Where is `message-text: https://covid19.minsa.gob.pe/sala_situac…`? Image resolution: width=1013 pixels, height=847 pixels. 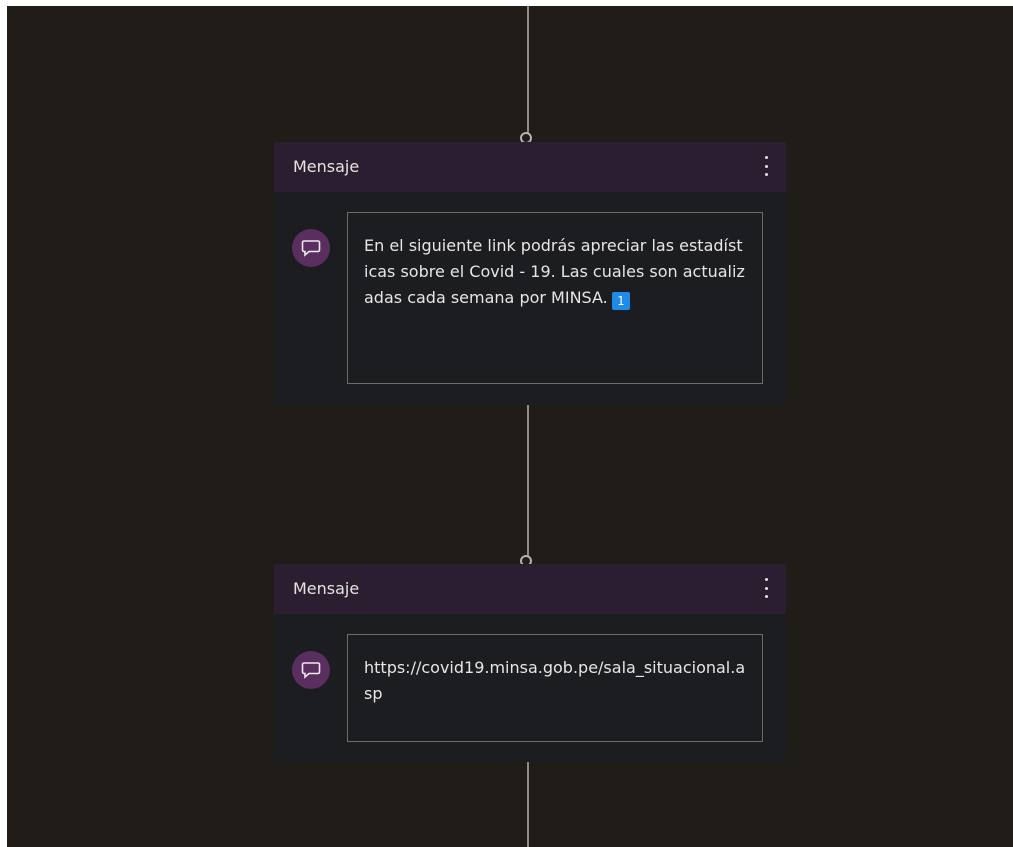 message-text: https://covid19.minsa.gob.pe/sala_situac… is located at coordinates (555, 680).